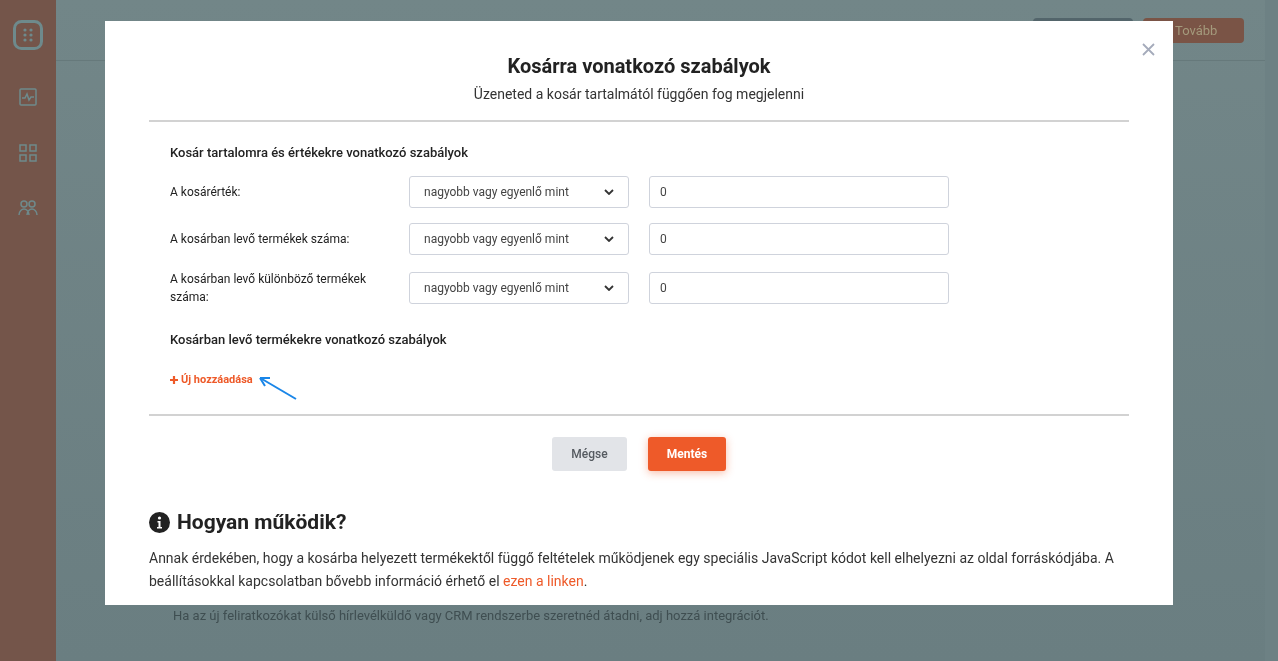 The height and width of the screenshot is (661, 1278). I want to click on help-link: ezen a linken, so click(543, 580).